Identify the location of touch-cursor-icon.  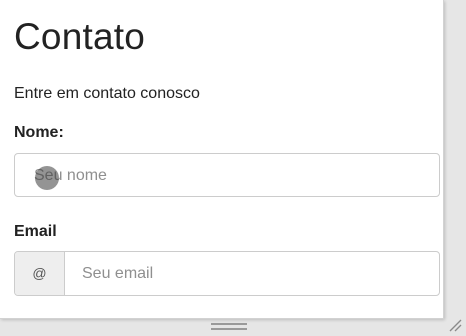
(47, 178).